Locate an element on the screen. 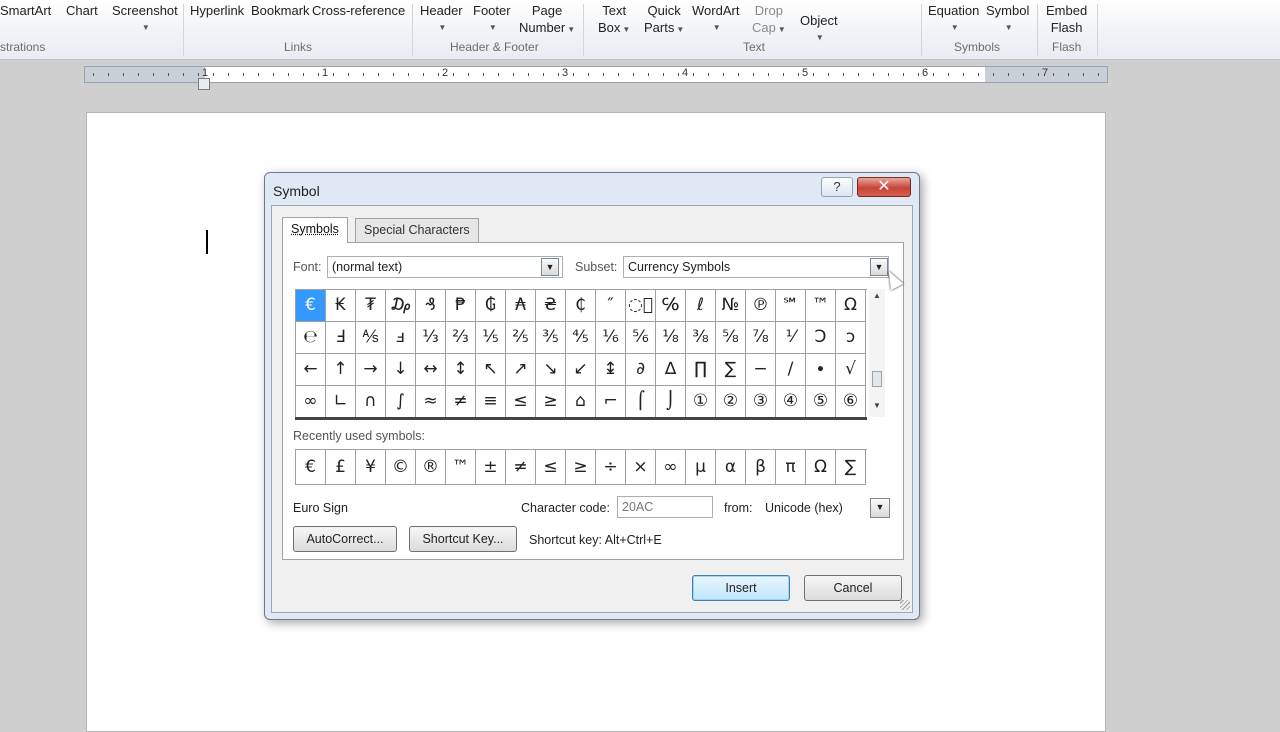  symbol-cell: ↖ is located at coordinates (491, 370).